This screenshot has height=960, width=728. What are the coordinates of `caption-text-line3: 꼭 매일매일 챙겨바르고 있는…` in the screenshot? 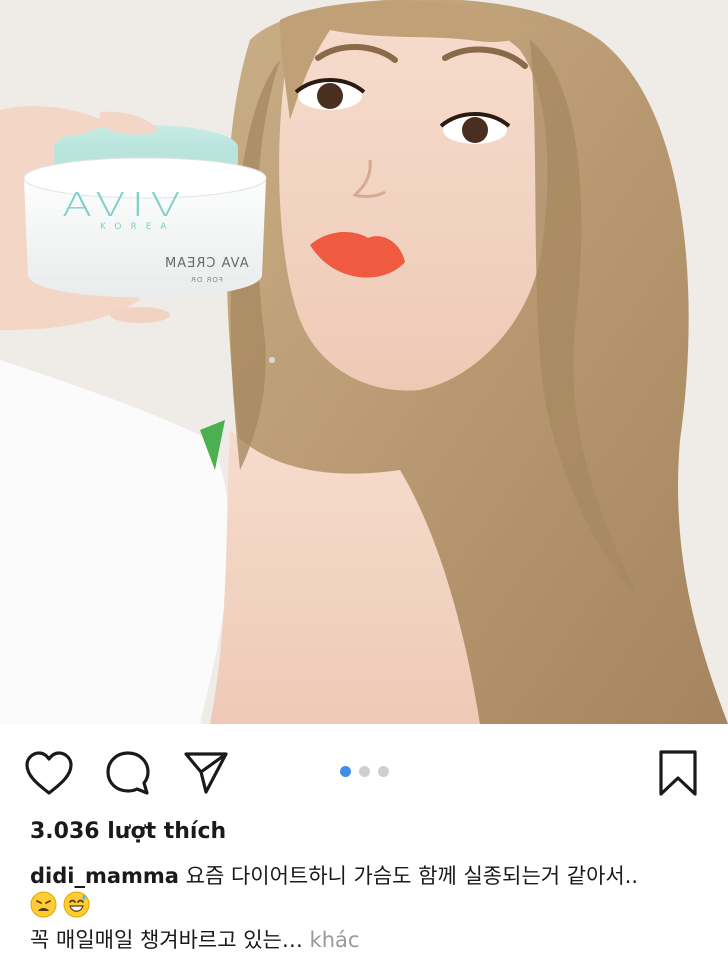 It's located at (166, 940).